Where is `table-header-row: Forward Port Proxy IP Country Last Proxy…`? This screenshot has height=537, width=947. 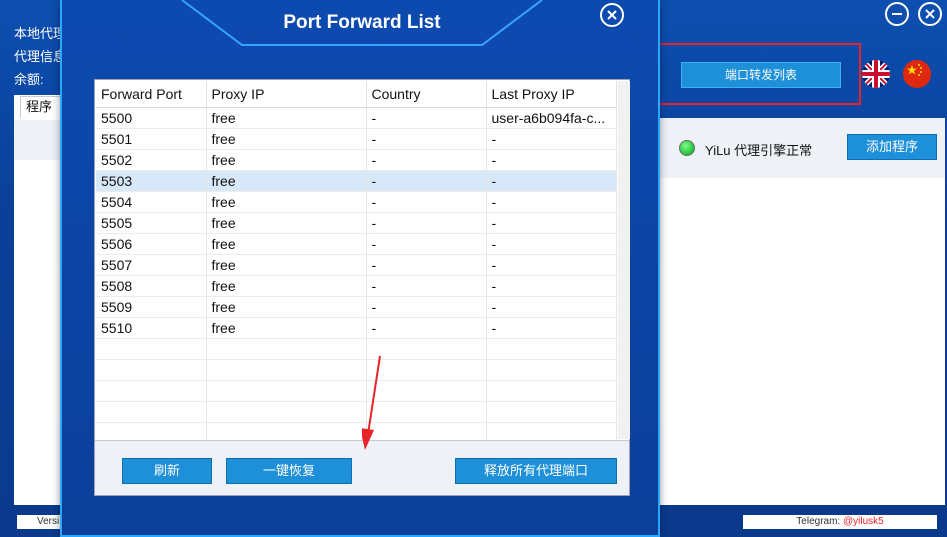 table-header-row: Forward Port Proxy IP Country Last Proxy… is located at coordinates (356, 94).